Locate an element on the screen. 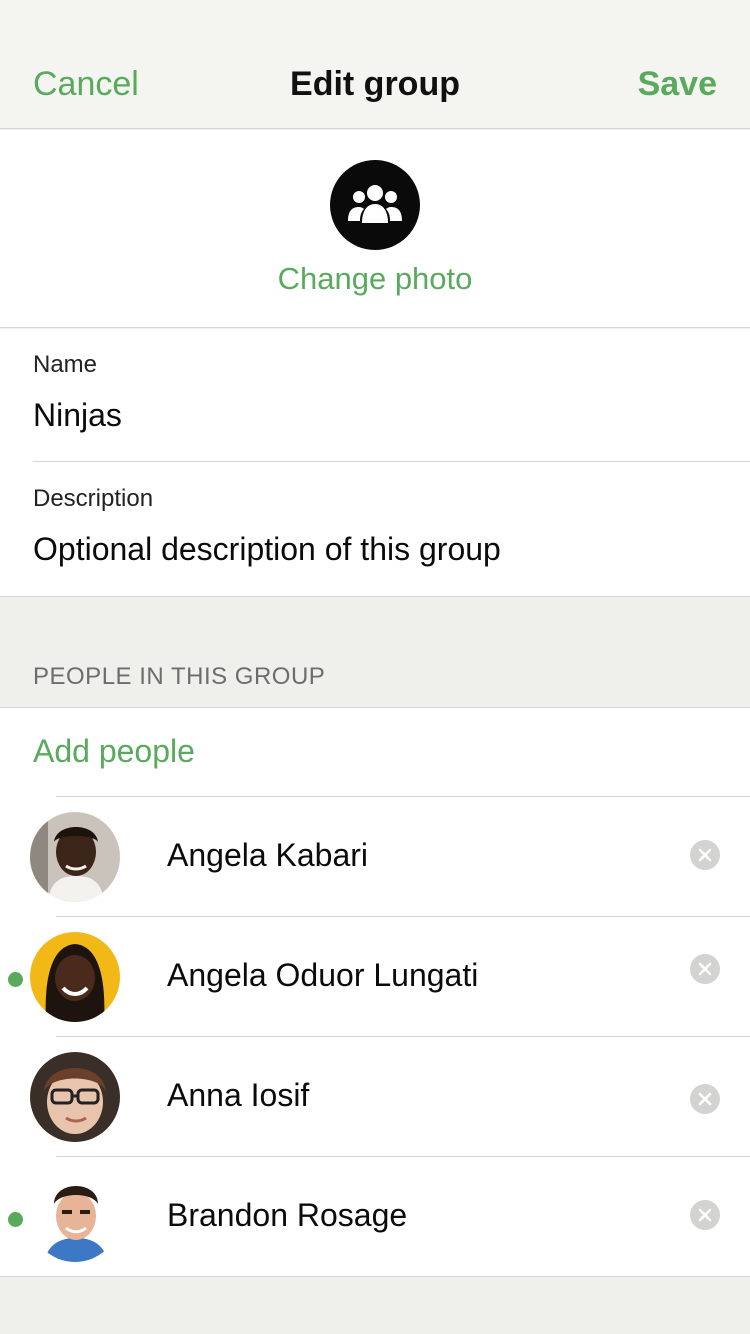 This screenshot has height=1334, width=750. change-photo-button: Change photo is located at coordinates (375, 279).